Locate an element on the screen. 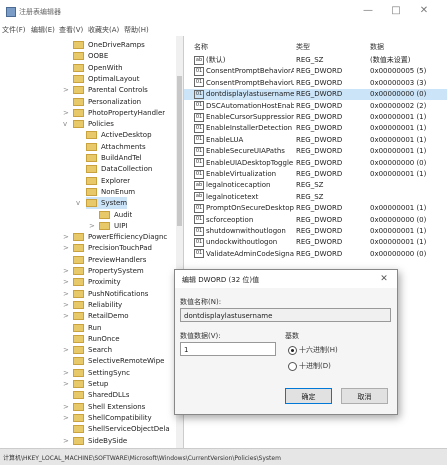  tree-item: Attachments is located at coordinates (116, 147).